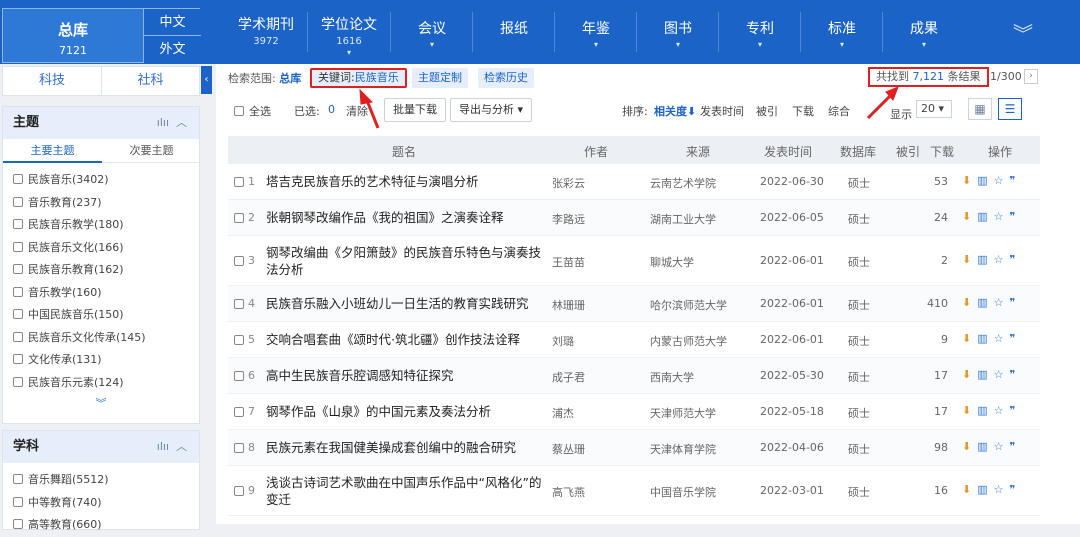 The image size is (1080, 537). Describe the element at coordinates (506, 78) in the screenshot. I see `search-history-button: 检索历史` at that location.